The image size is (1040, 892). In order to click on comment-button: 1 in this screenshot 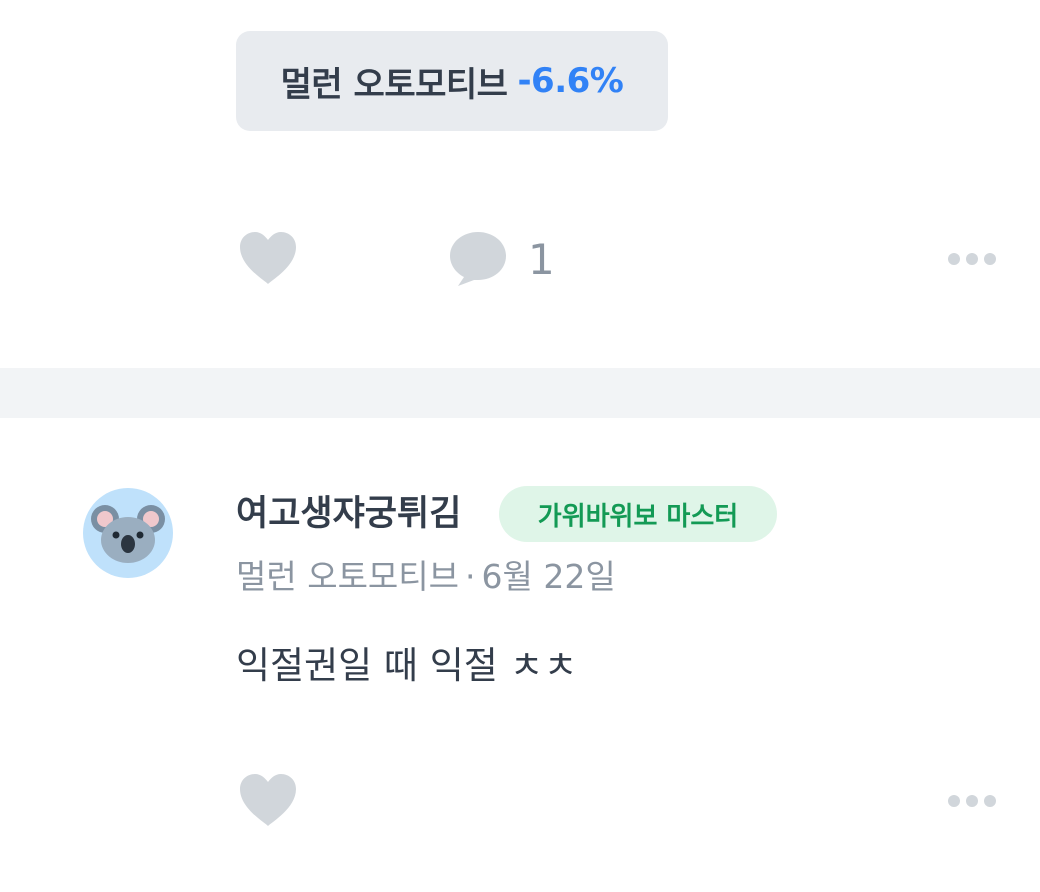, I will do `click(503, 260)`.